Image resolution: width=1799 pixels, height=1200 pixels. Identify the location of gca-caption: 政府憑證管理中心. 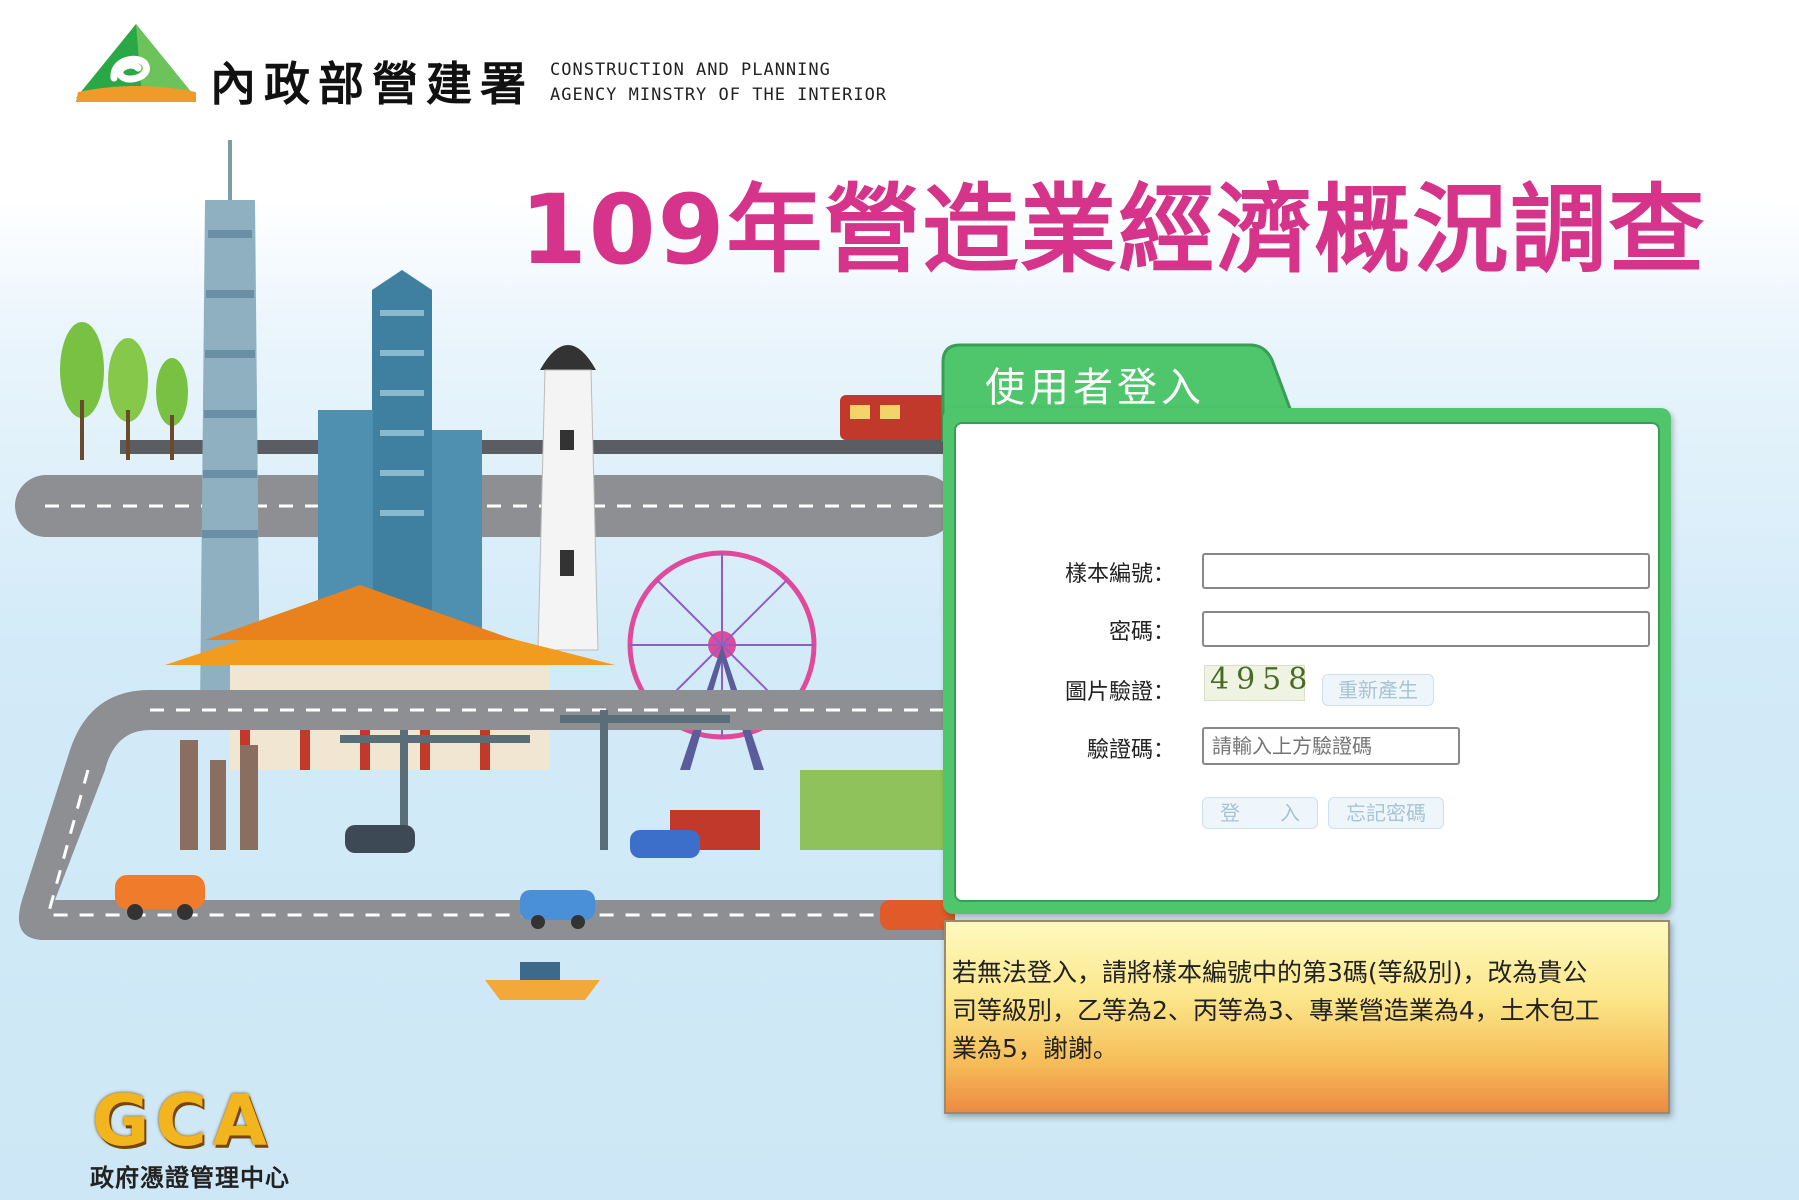
(190, 1178).